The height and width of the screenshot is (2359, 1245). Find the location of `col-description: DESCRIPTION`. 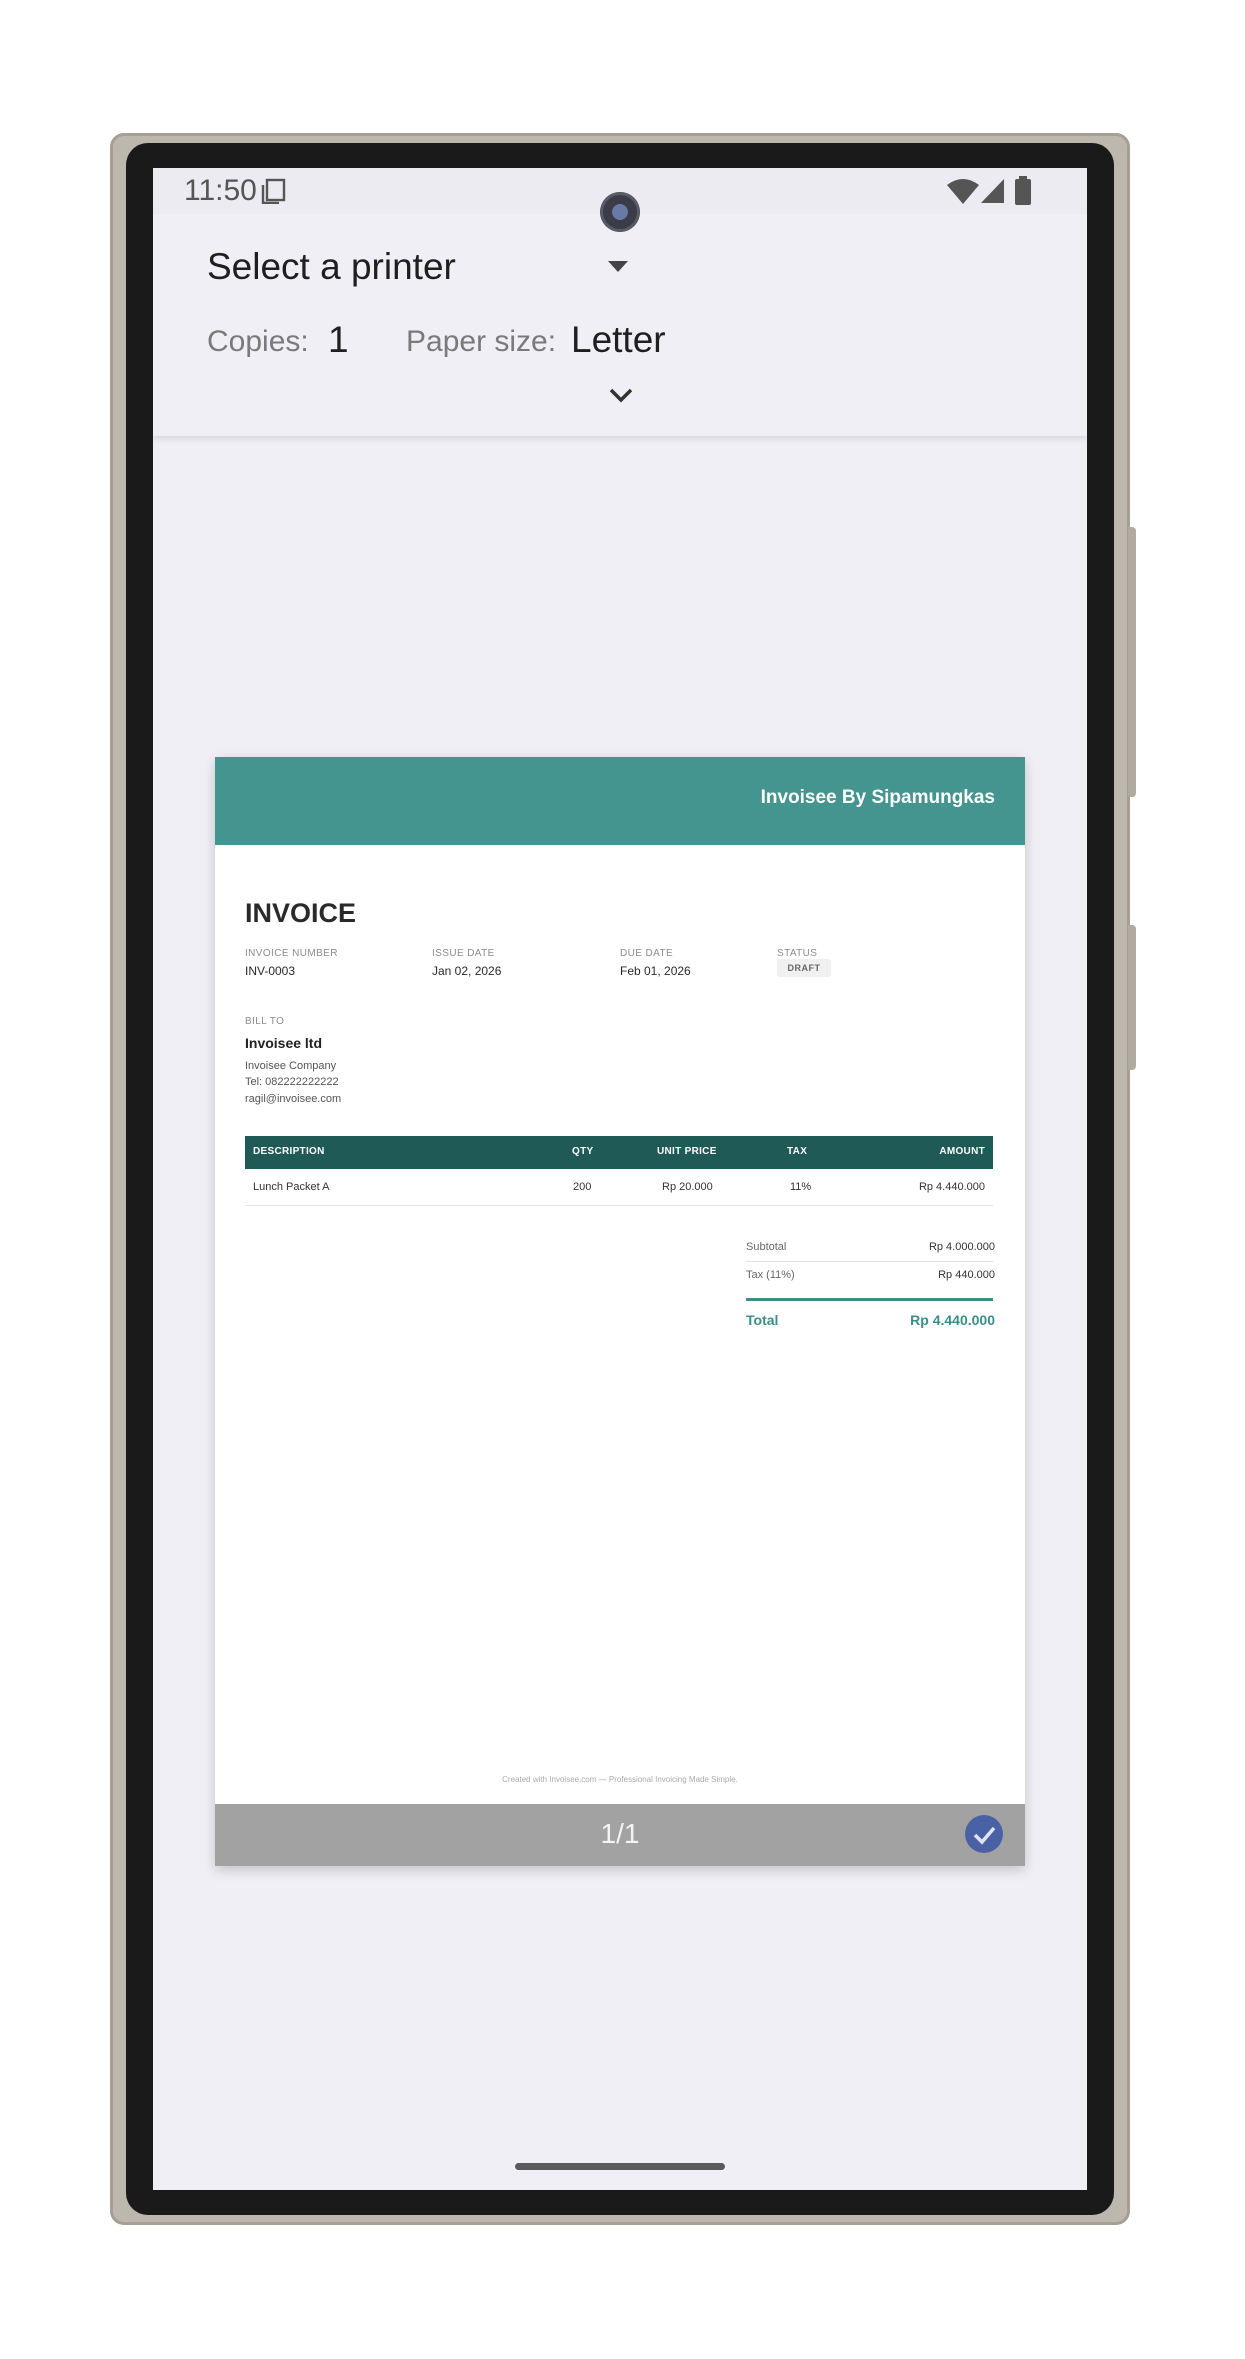

col-description: DESCRIPTION is located at coordinates (289, 1151).